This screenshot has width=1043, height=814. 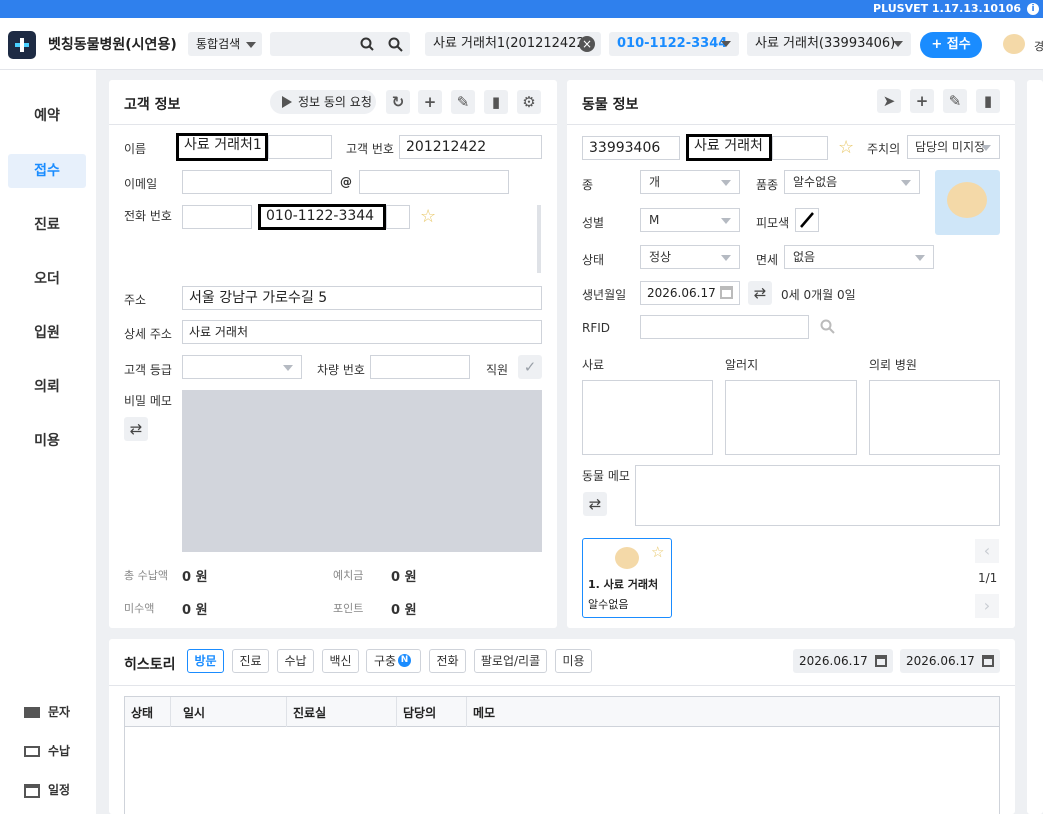 I want to click on open-tab-phone: 010-1122-3344, so click(x=674, y=44).